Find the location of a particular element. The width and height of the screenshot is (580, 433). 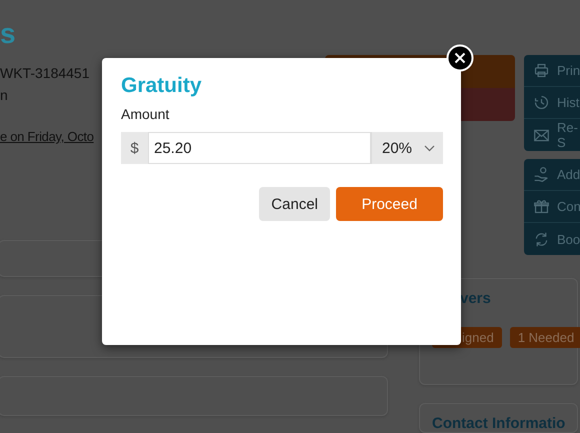

card-title: vers is located at coordinates (475, 298).